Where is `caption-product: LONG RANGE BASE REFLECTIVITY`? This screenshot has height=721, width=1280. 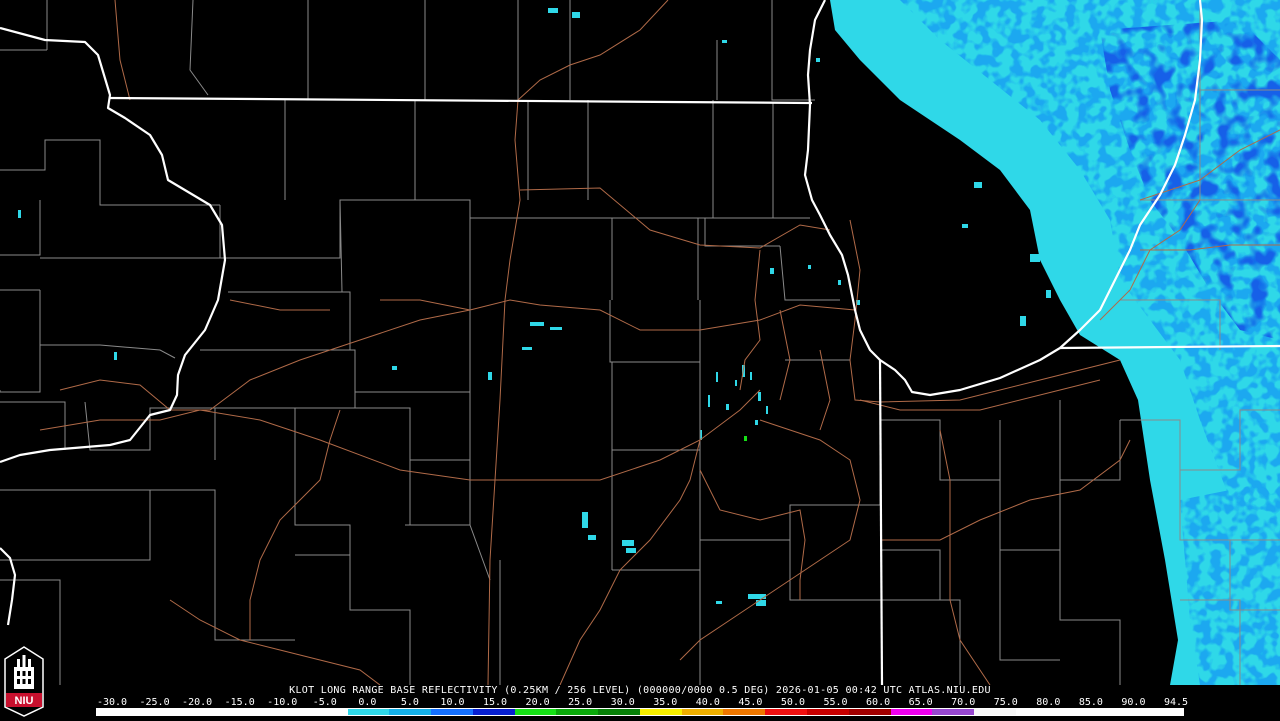 caption-product: LONG RANGE BASE REFLECTIVITY is located at coordinates (409, 690).